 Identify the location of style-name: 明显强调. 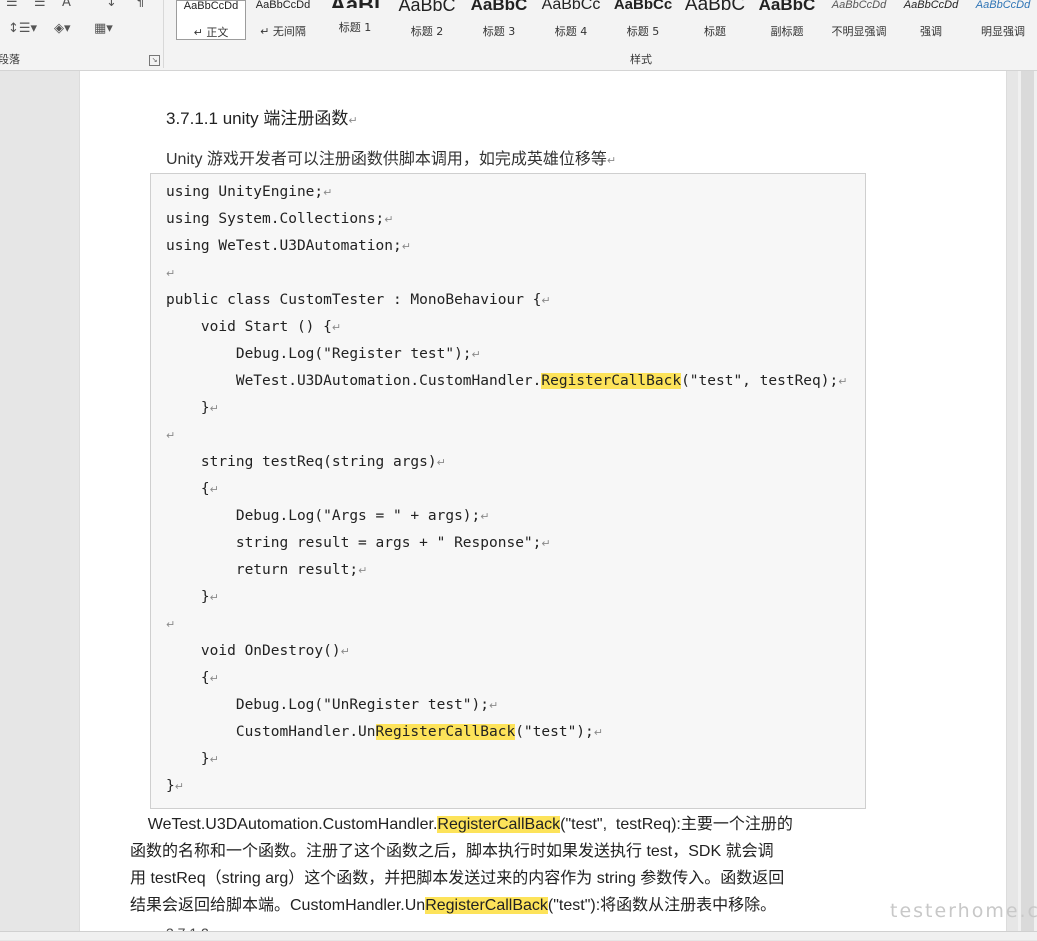
(1003, 31).